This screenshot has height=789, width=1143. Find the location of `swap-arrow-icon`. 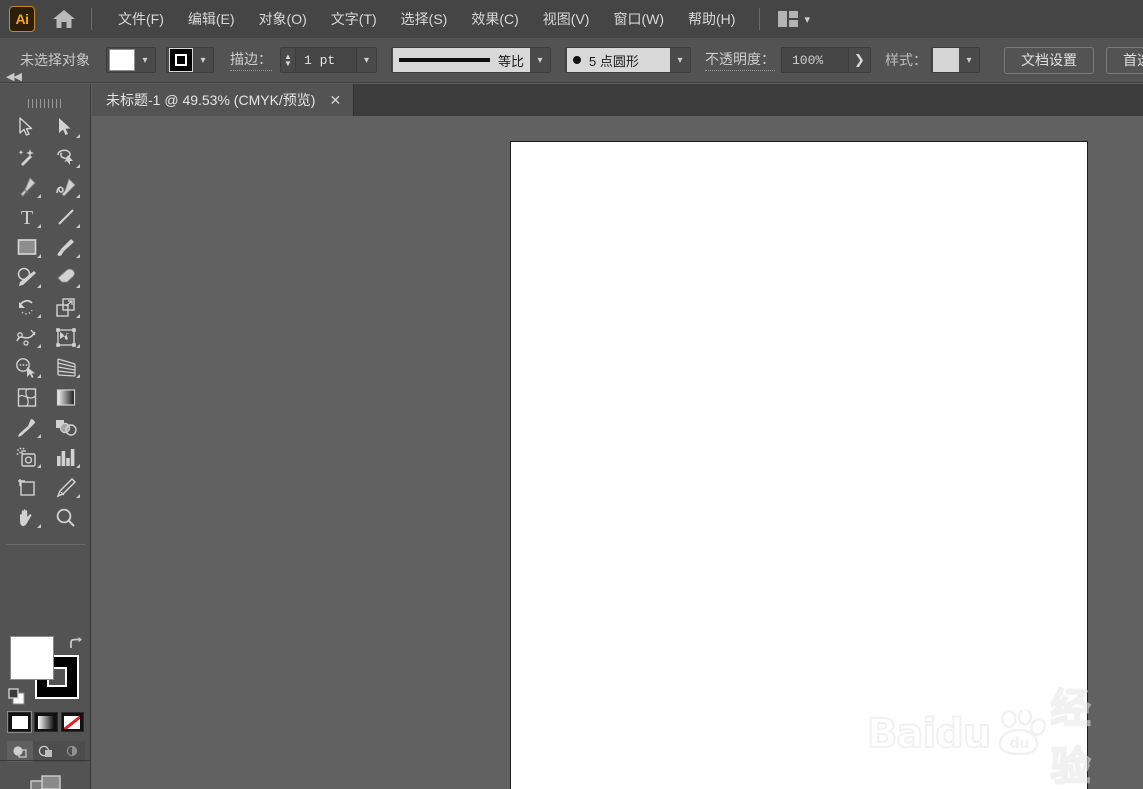

swap-arrow-icon is located at coordinates (76, 644).